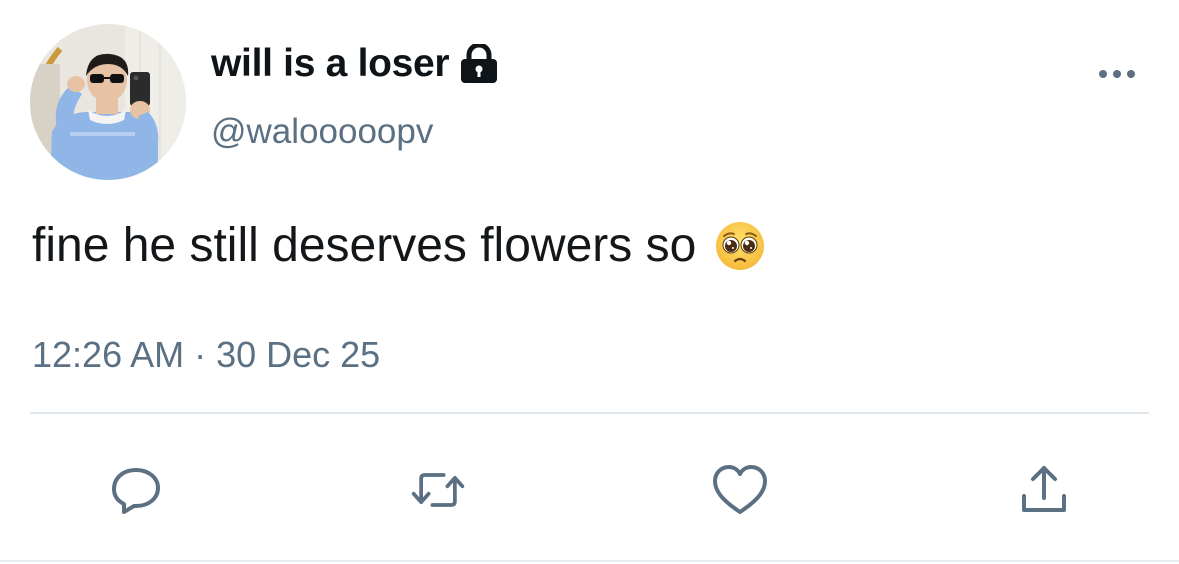 This screenshot has height=564, width=1179. What do you see at coordinates (740, 246) in the screenshot?
I see `pleading-face-emoji` at bounding box center [740, 246].